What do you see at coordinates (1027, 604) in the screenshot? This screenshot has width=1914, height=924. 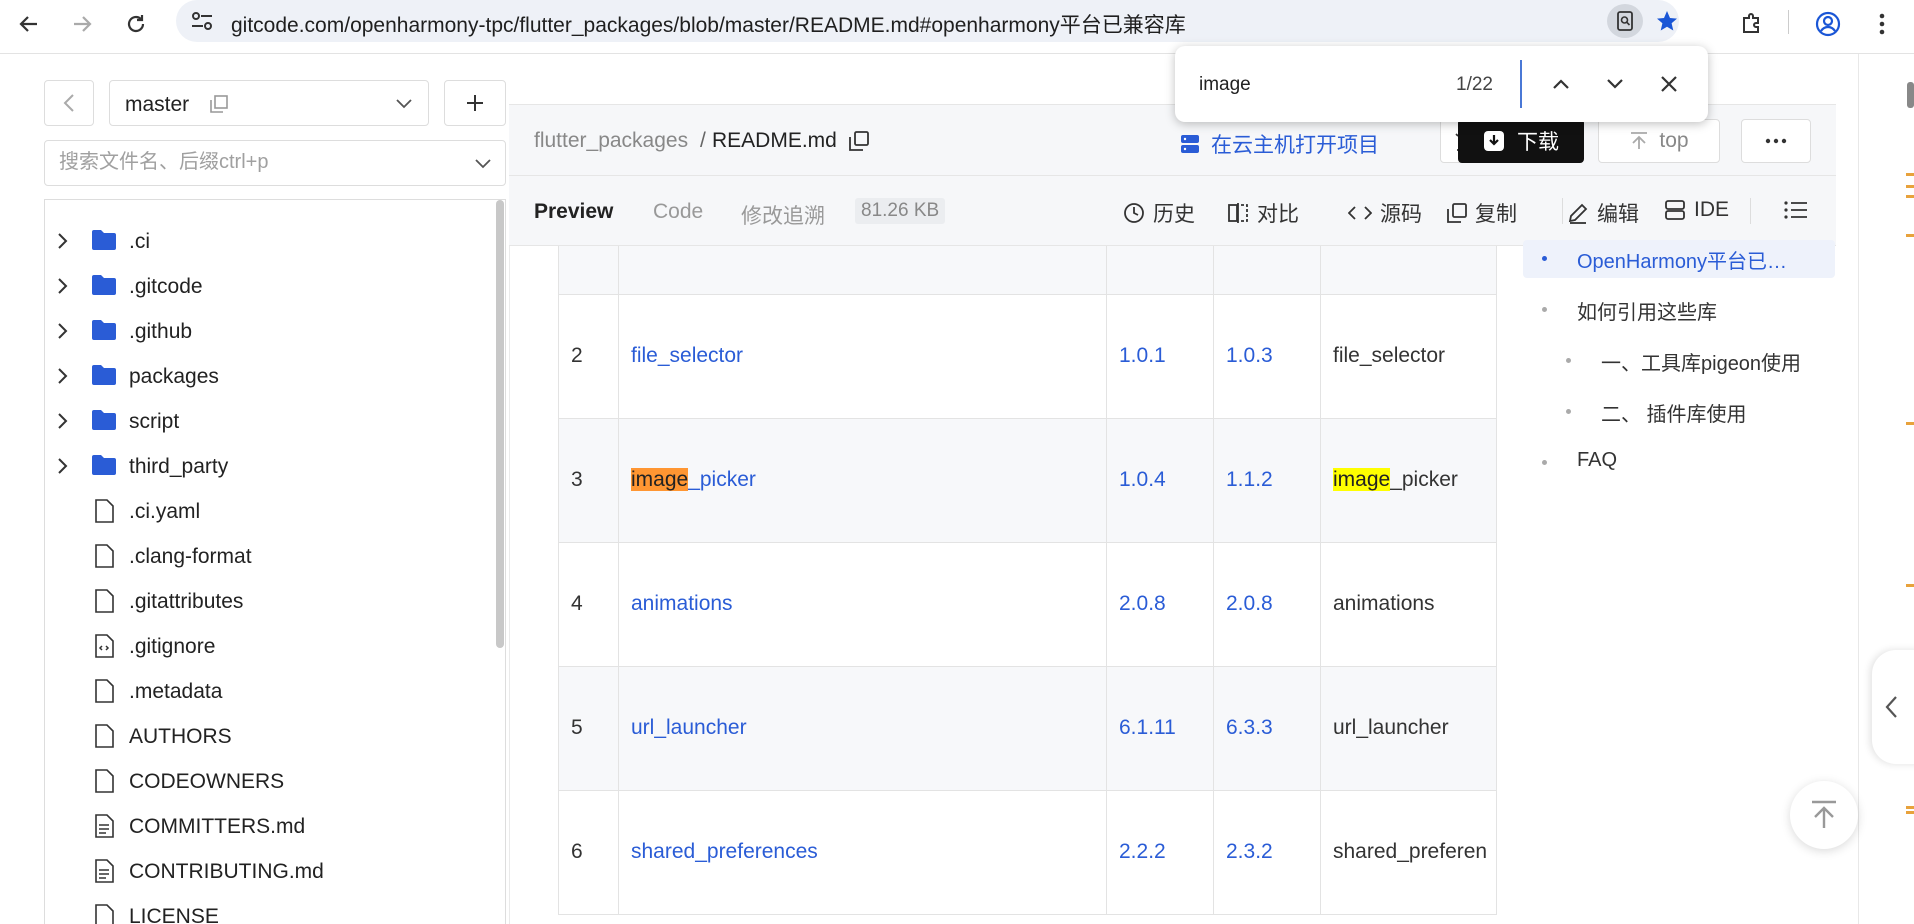 I see `table-row: 4 animations 2.0.8 2.0.8 animations` at bounding box center [1027, 604].